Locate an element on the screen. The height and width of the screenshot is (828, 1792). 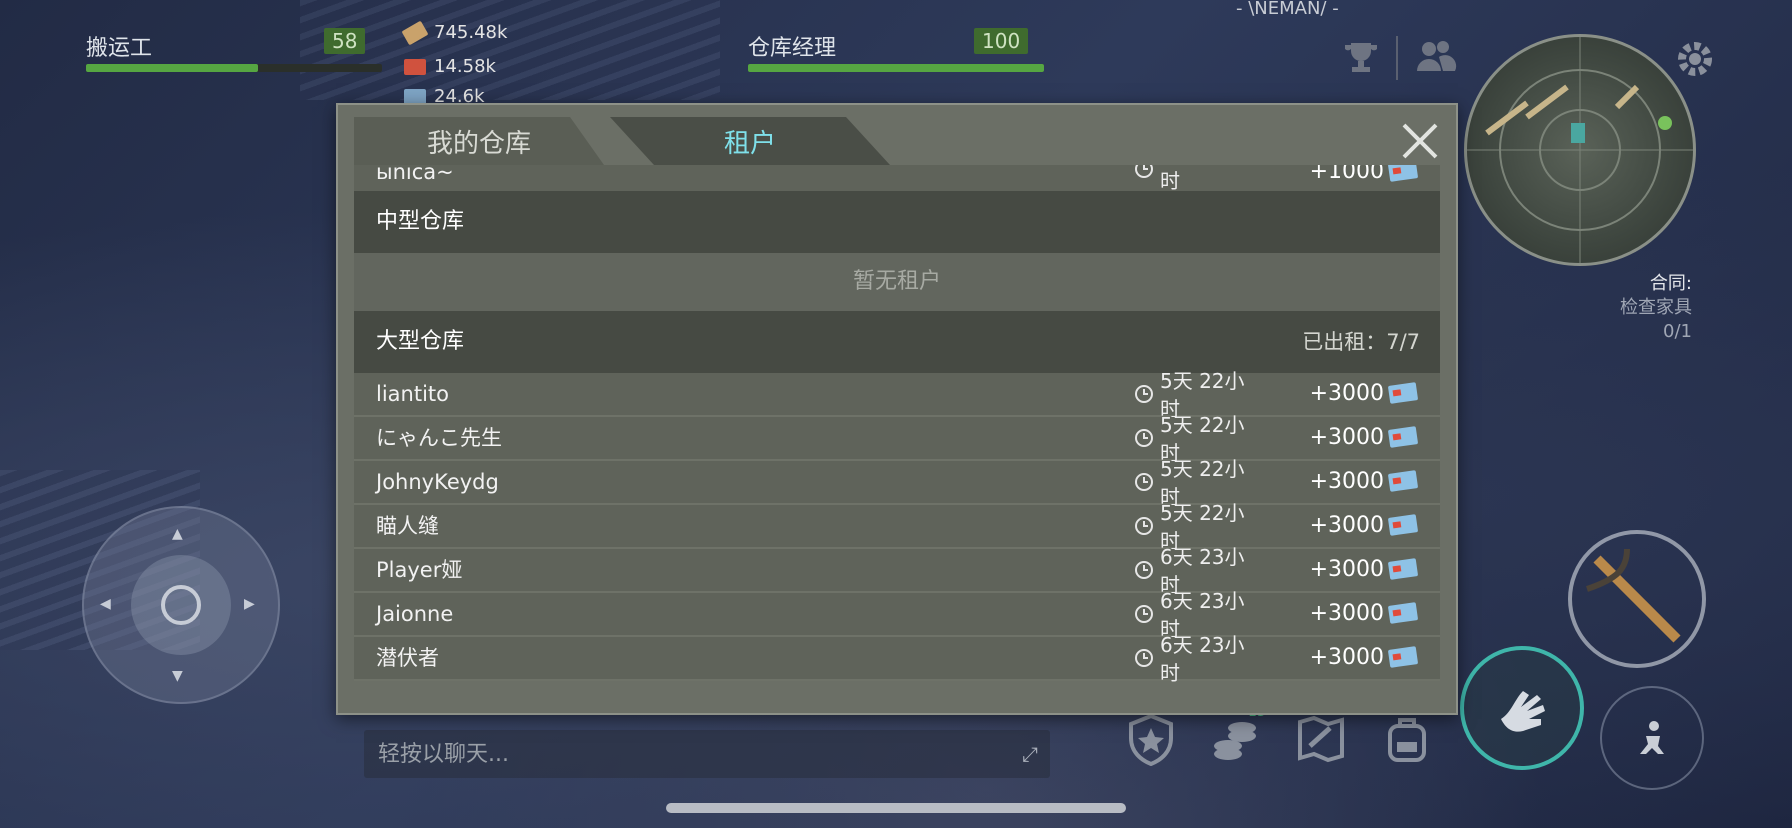
section-medium-warehouse: 中型仓库 is located at coordinates (897, 222).